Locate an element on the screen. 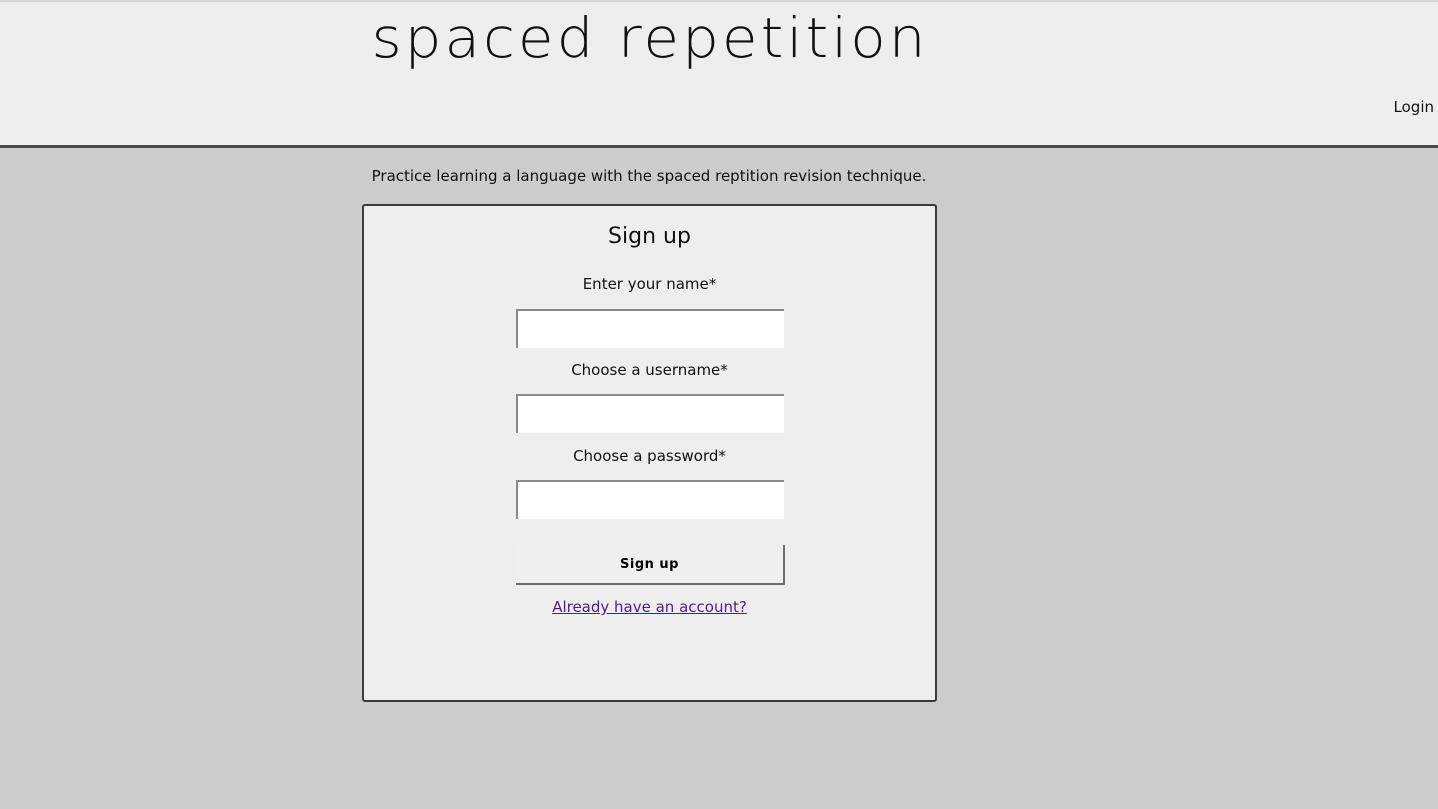 This screenshot has height=809, width=1438. name-input is located at coordinates (650, 328).